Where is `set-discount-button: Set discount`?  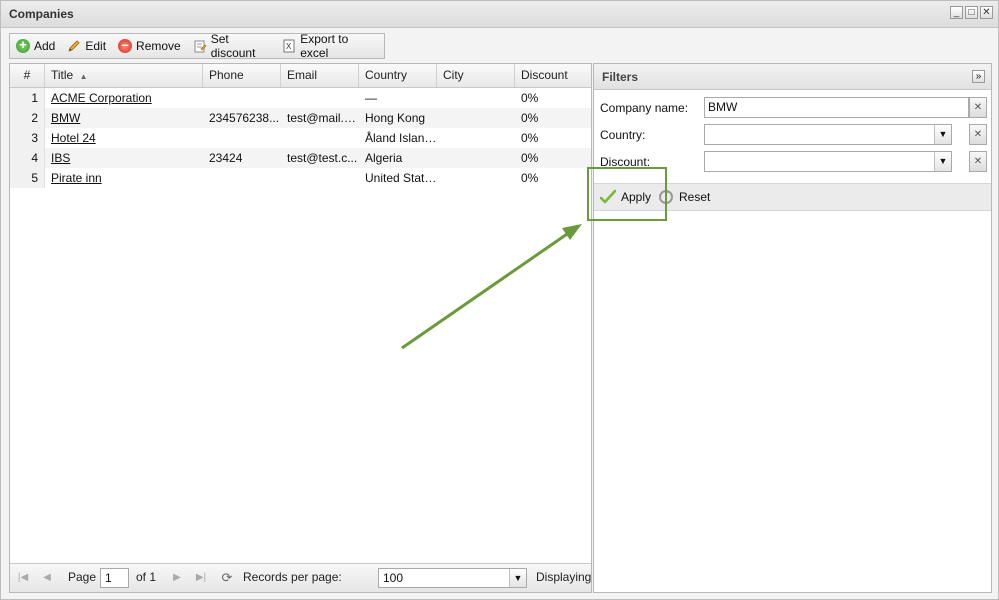 set-discount-button: Set discount is located at coordinates (231, 46).